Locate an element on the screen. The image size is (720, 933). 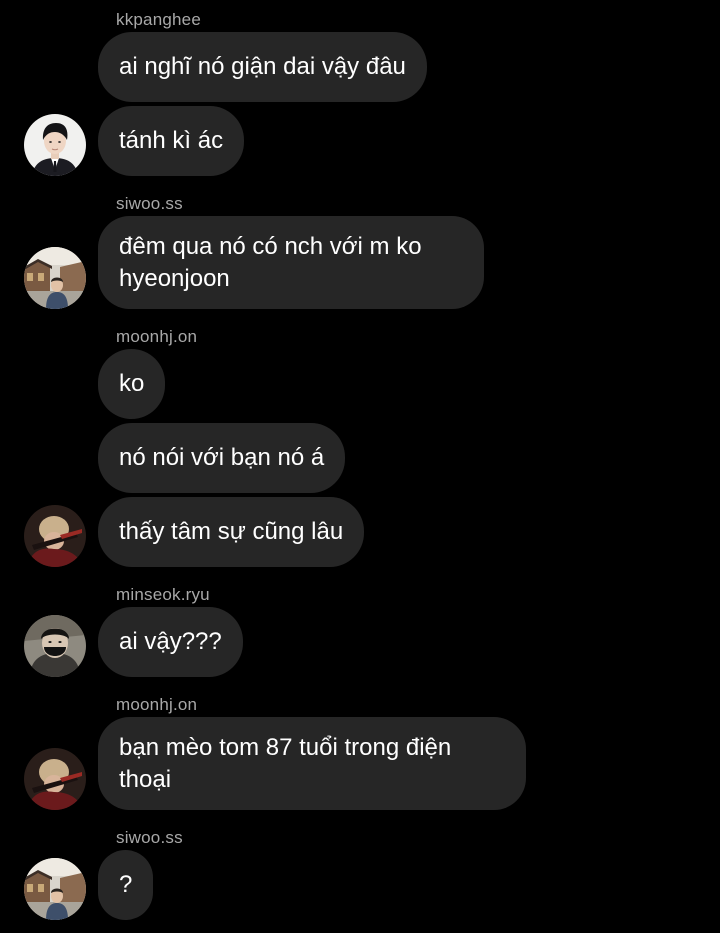
message-bubble: ? is located at coordinates (126, 885).